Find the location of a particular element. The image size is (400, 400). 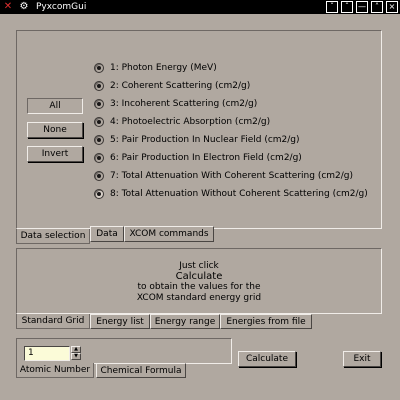

close-icon: × is located at coordinates (392, 7).